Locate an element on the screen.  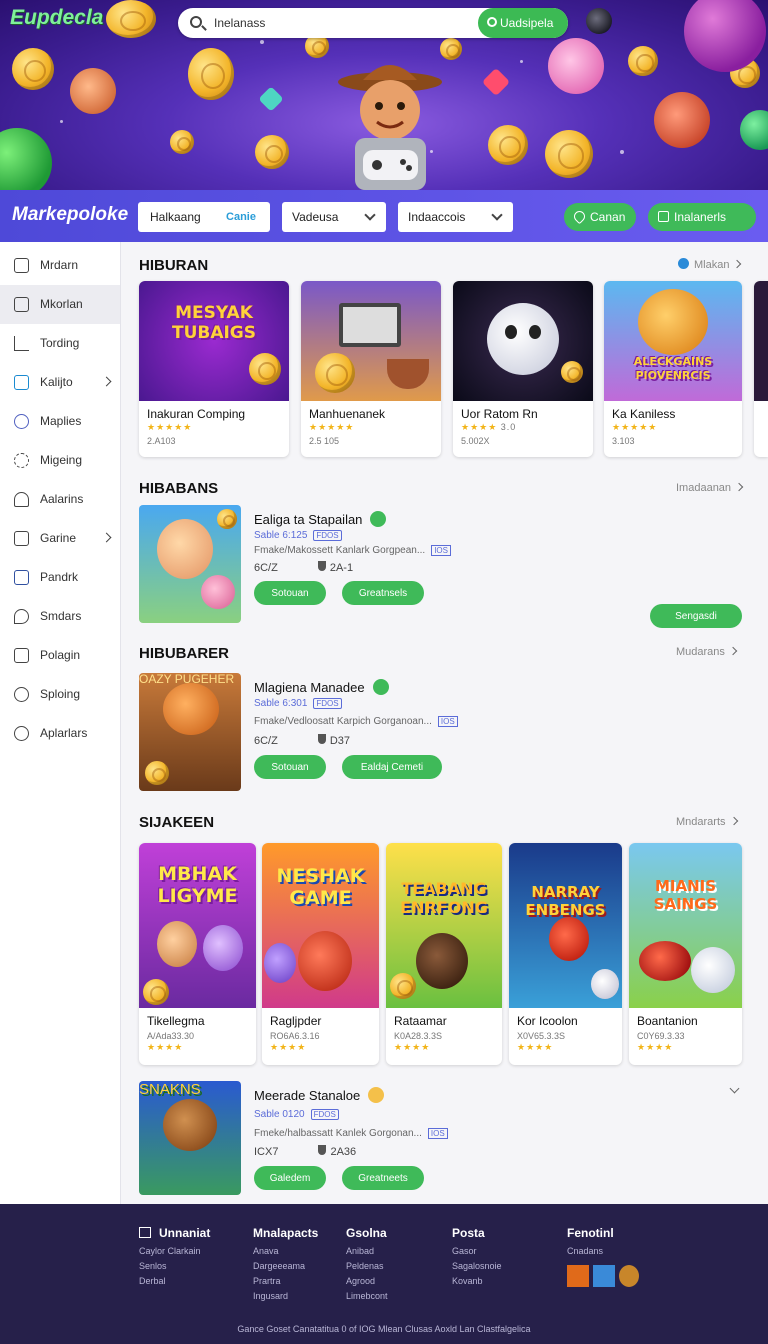
footer-heading: Posta is located at coordinates (468, 1233).